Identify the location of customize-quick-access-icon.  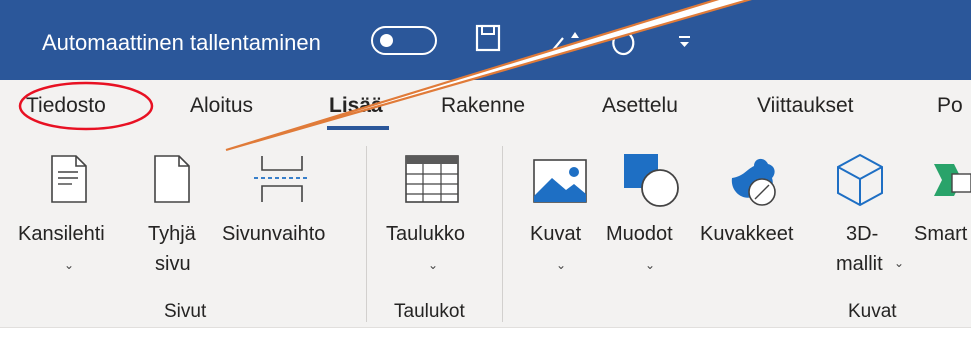
(685, 40).